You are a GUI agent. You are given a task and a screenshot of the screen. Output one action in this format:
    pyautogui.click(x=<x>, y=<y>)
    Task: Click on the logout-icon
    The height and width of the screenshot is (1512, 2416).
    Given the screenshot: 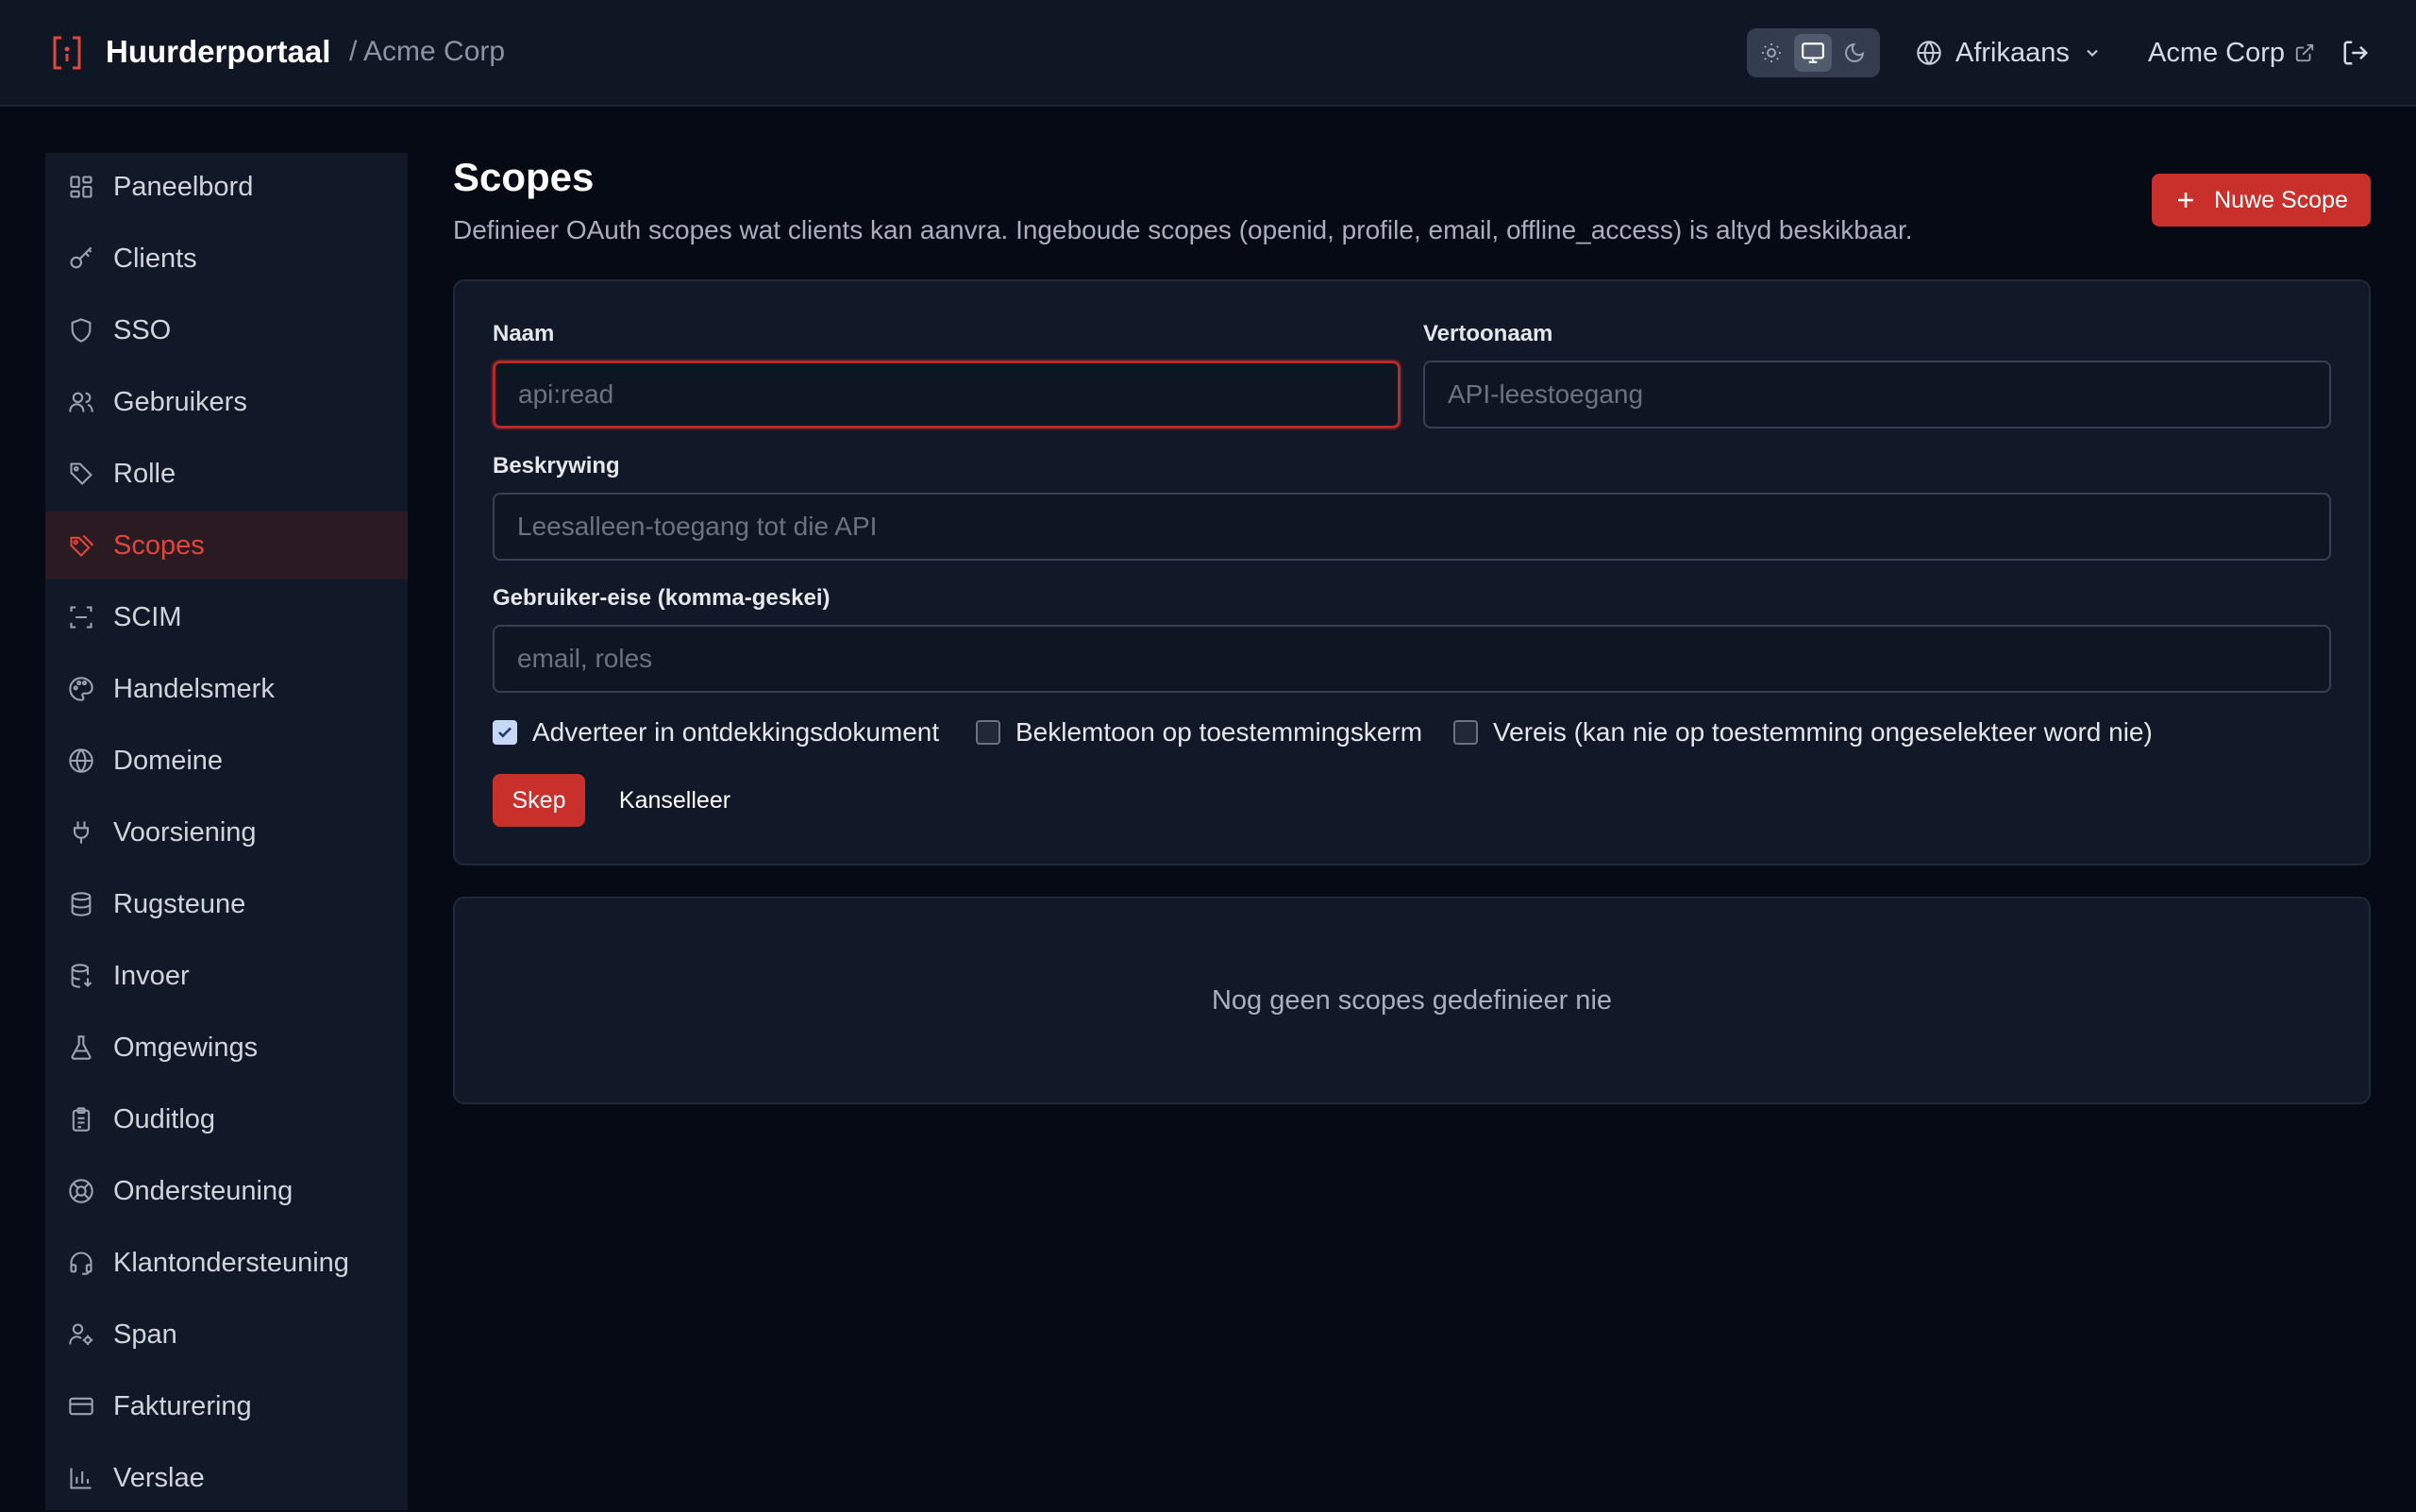 What is the action you would take?
    pyautogui.click(x=2355, y=53)
    